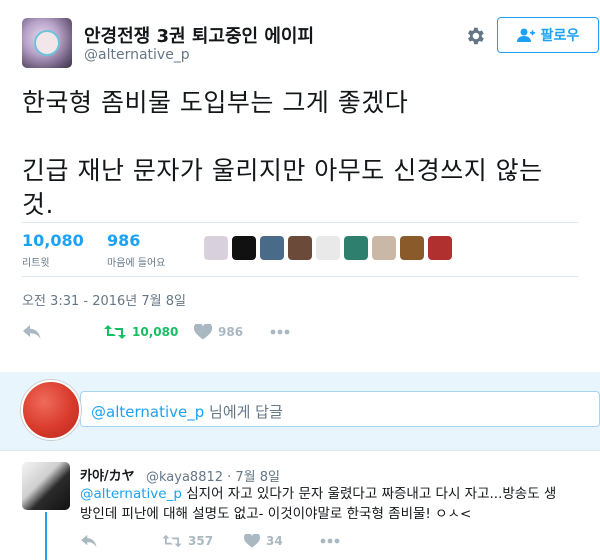  Describe the element at coordinates (199, 35) in the screenshot. I see `author-display-name: 안경전쟁 3권 퇴고중인 에이피` at that location.